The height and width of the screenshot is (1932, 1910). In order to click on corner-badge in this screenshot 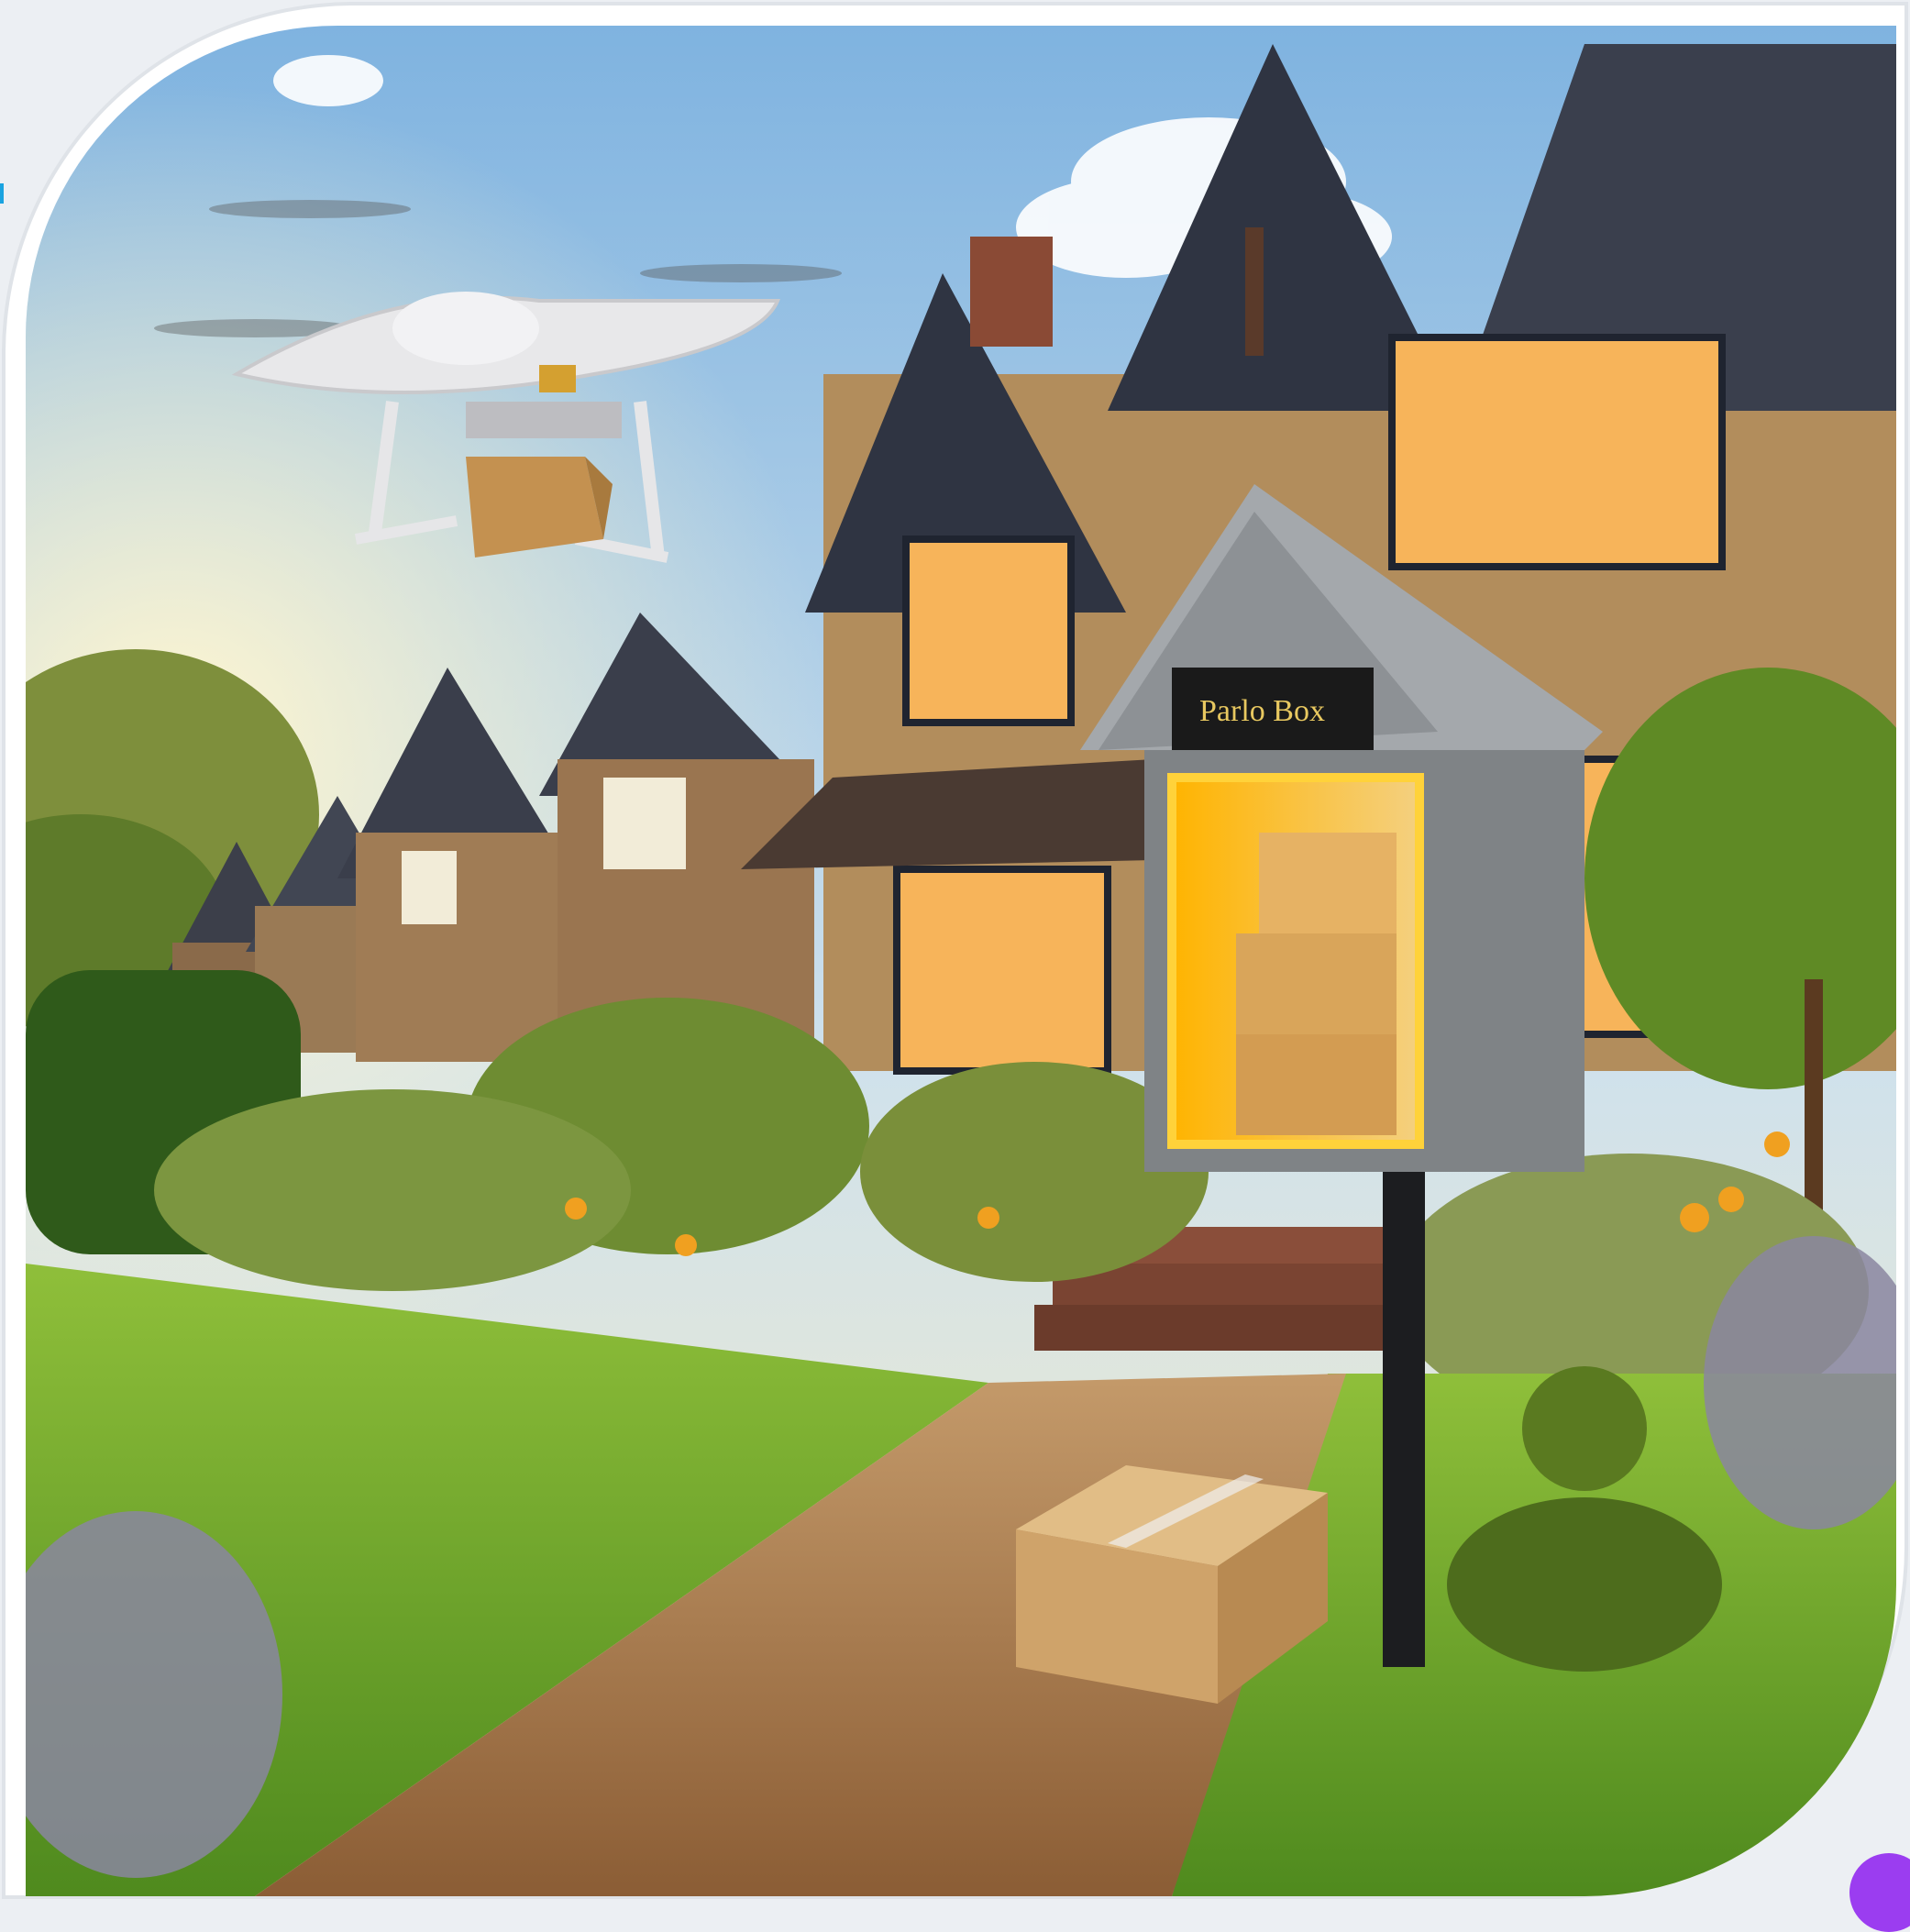, I will do `click(1879, 1893)`.